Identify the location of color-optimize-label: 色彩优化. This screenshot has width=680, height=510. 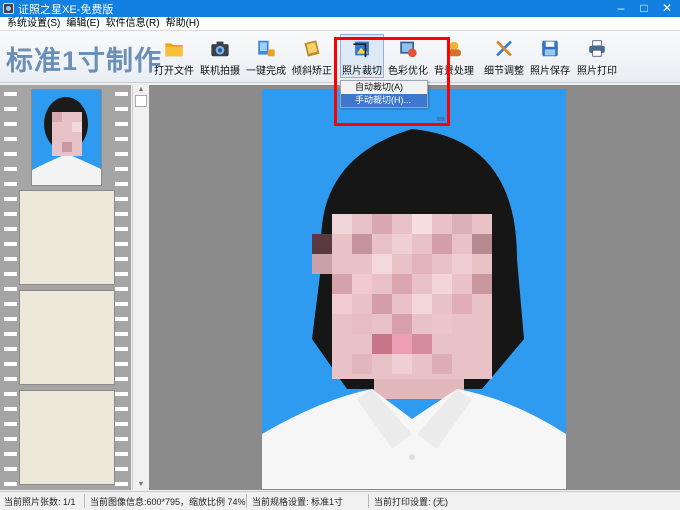
(408, 71).